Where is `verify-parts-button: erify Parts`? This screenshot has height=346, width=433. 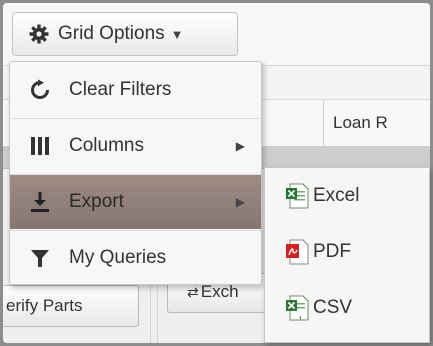
verify-parts-button: erify Parts is located at coordinates (71, 306).